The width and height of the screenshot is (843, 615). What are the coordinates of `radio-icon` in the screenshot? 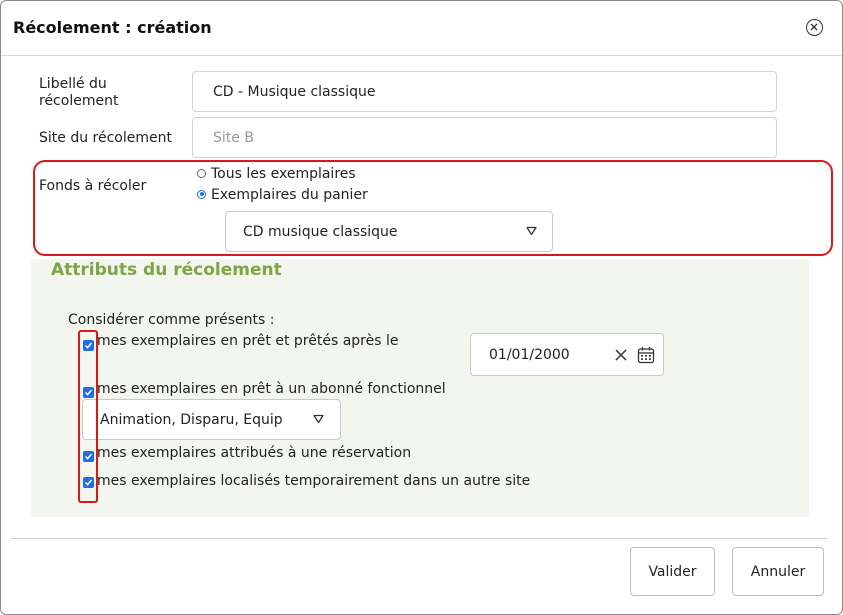 It's located at (201, 173).